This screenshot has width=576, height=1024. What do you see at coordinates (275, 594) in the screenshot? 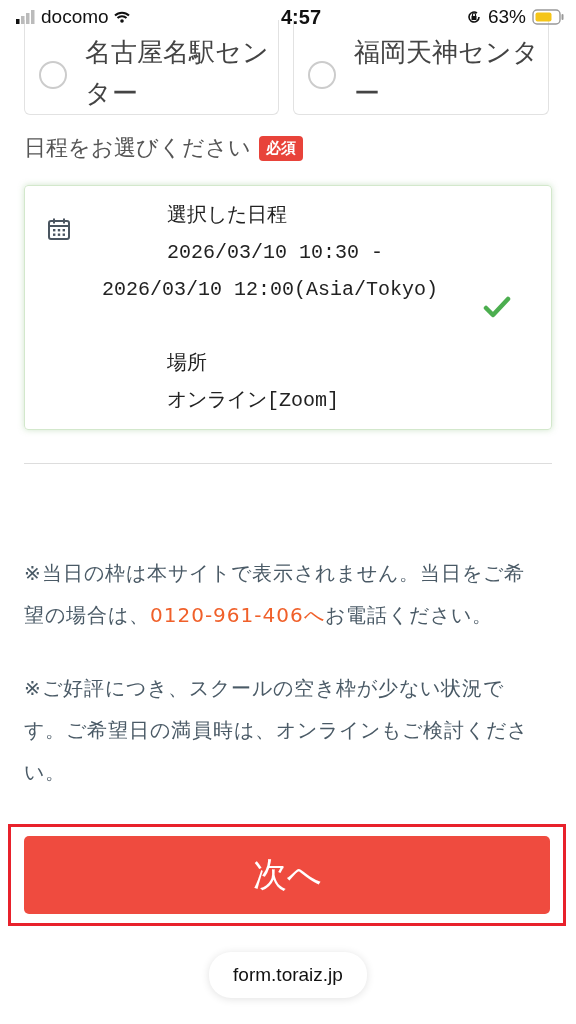
I see `note-text: ※当日の枠は本サイトで表示されません。当日をご希望の場合は、0120-961-406へお電話ください。` at bounding box center [275, 594].